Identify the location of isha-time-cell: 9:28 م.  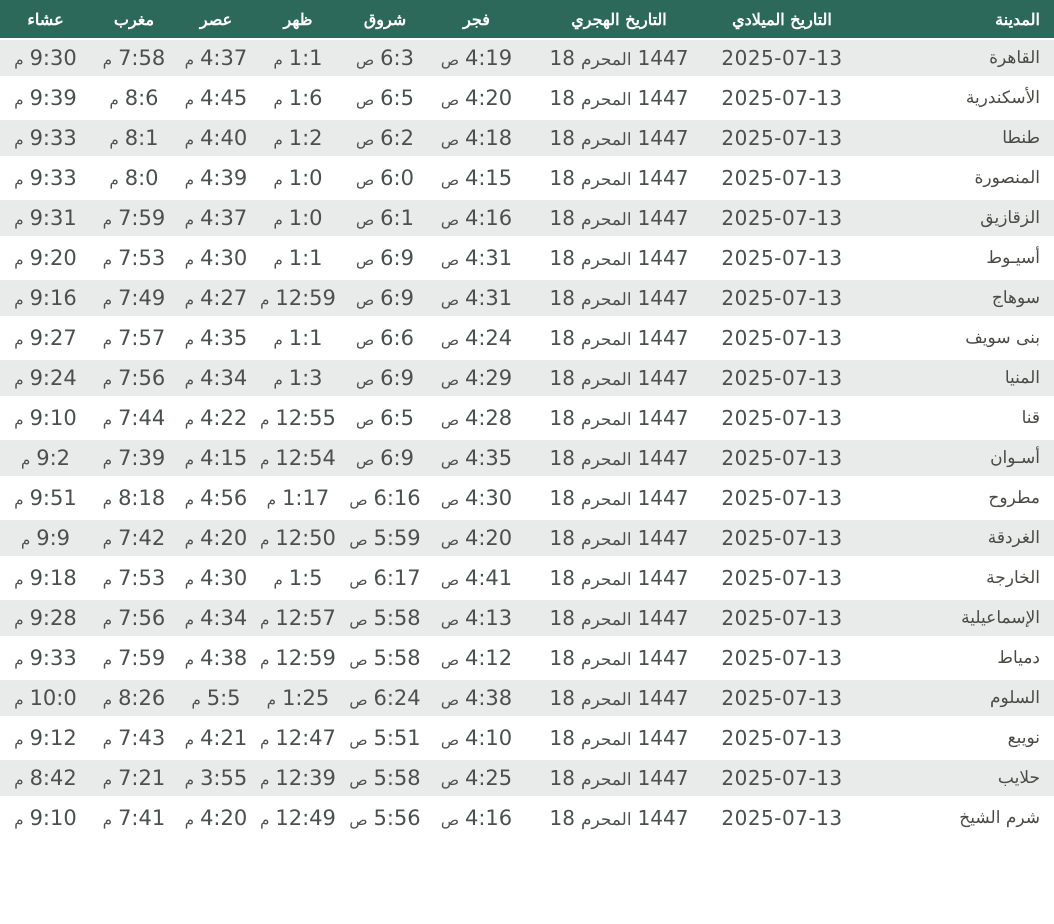
(45, 620).